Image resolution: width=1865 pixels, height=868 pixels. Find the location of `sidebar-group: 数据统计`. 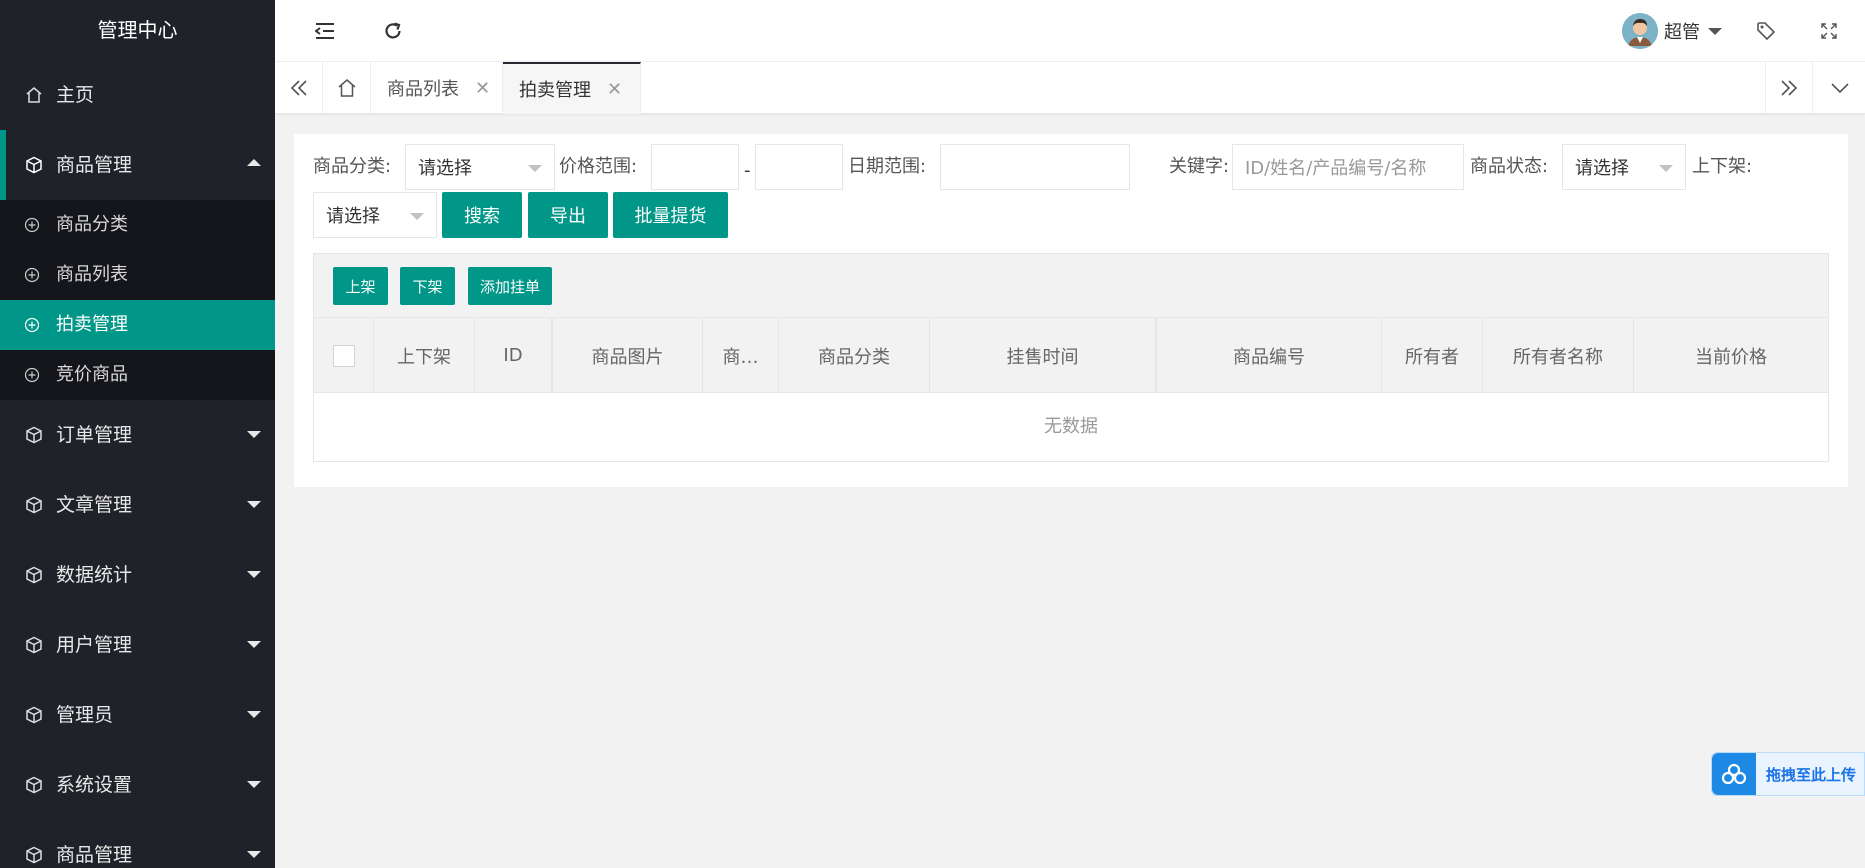

sidebar-group: 数据统计 is located at coordinates (137, 575).